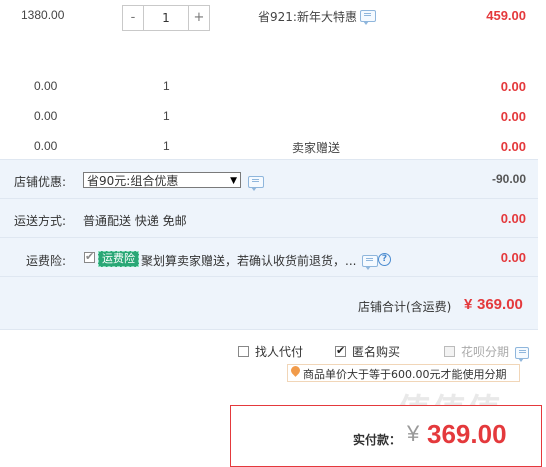 This screenshot has height=467, width=546. What do you see at coordinates (405, 307) in the screenshot?
I see `shop-total-label: 店铺合计(含运费)` at bounding box center [405, 307].